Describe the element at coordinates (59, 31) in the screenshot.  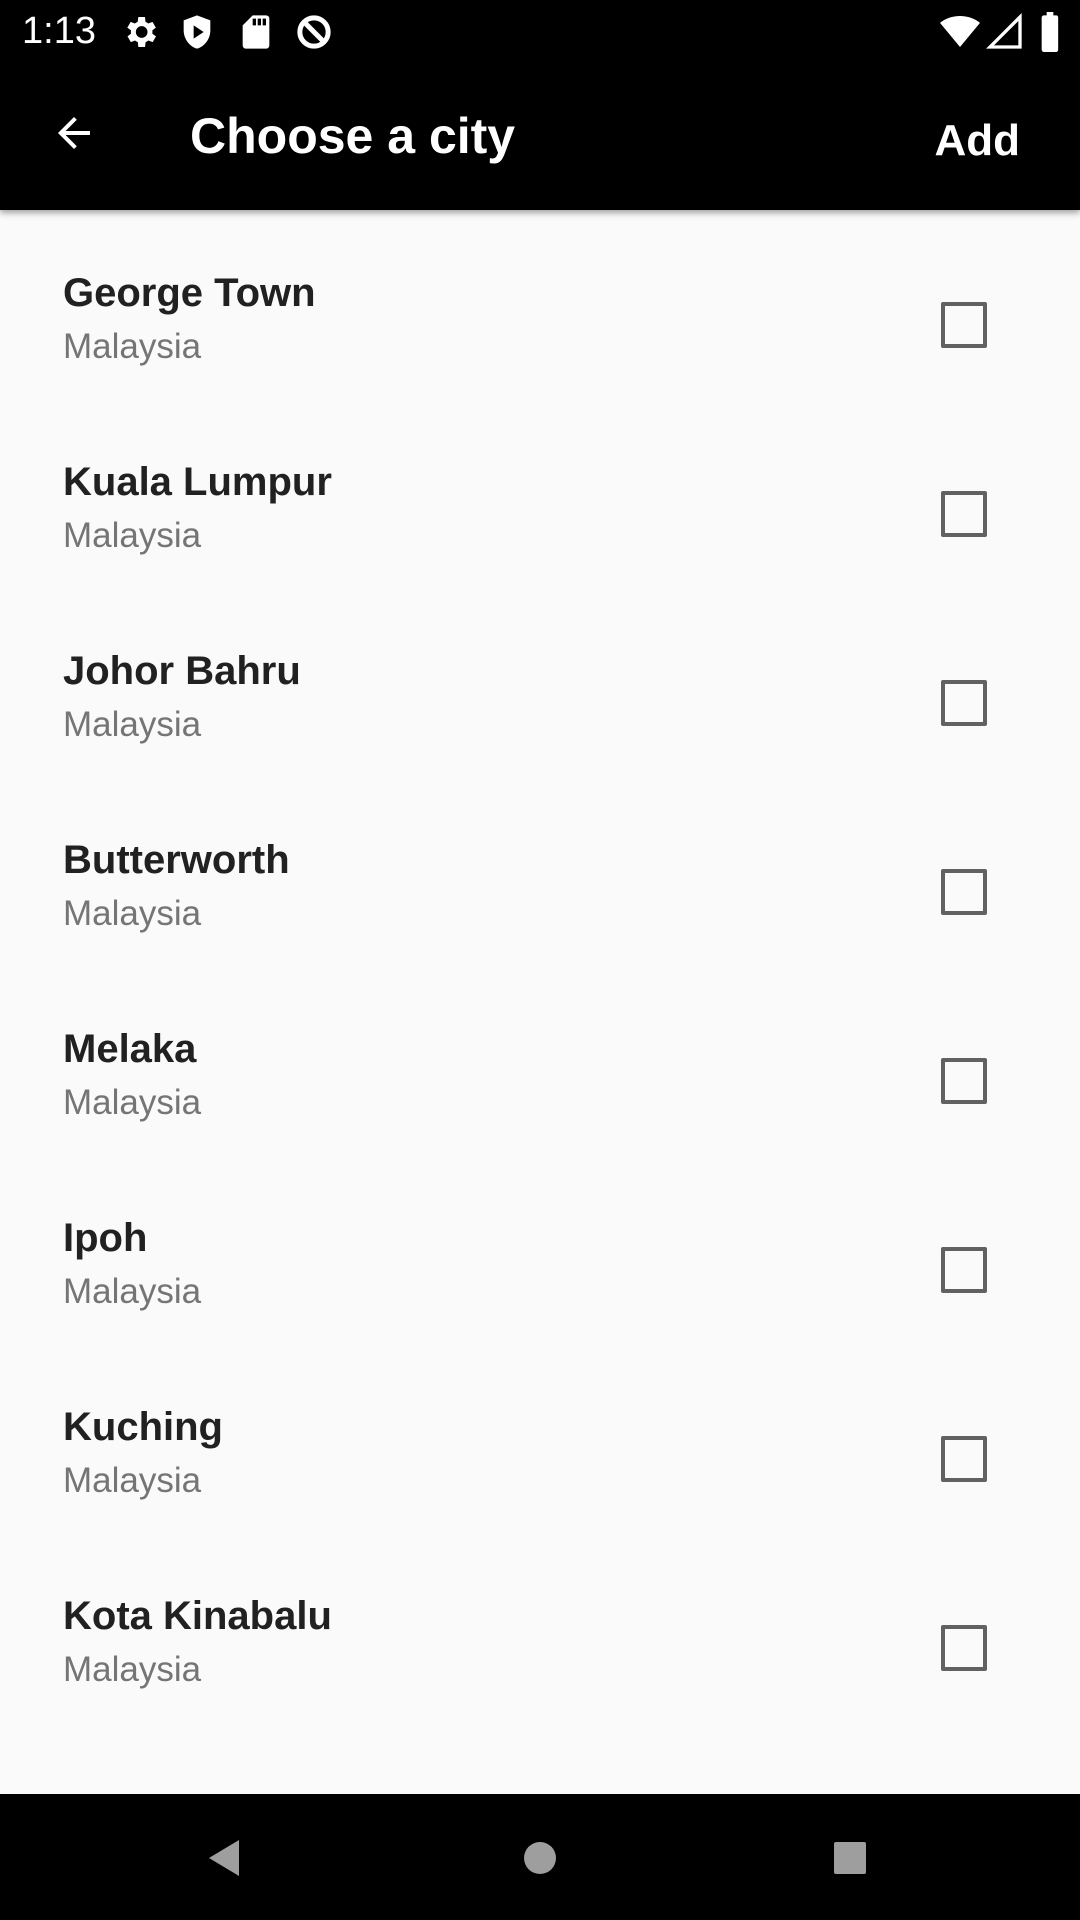
I see `status-time: 1:13` at that location.